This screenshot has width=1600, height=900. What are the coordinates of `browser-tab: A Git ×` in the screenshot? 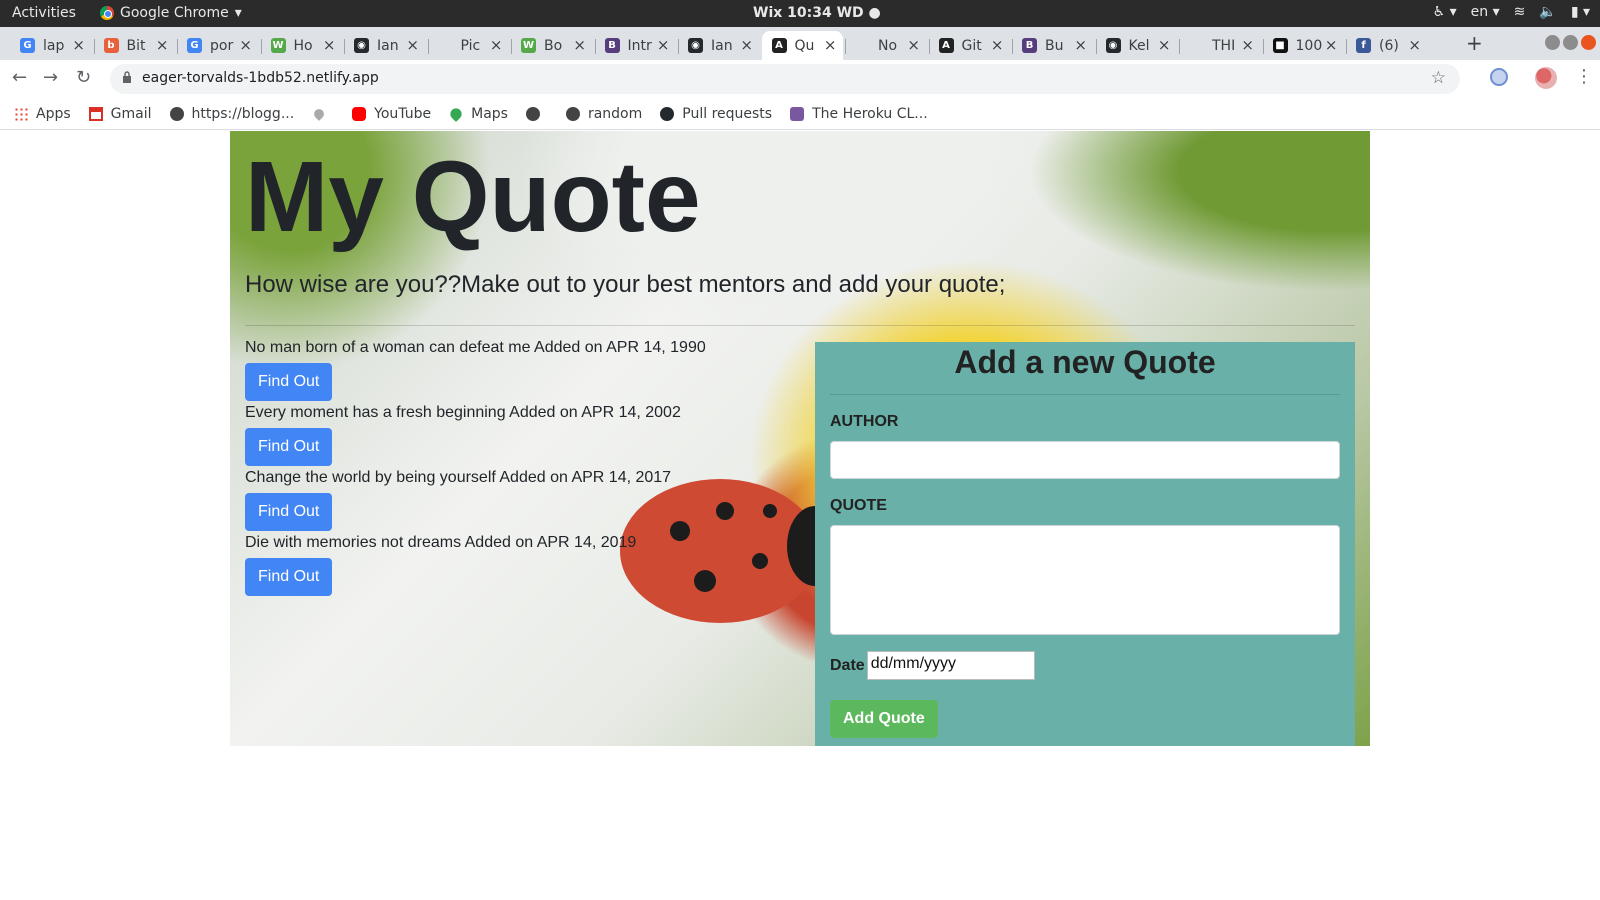 It's located at (969, 45).